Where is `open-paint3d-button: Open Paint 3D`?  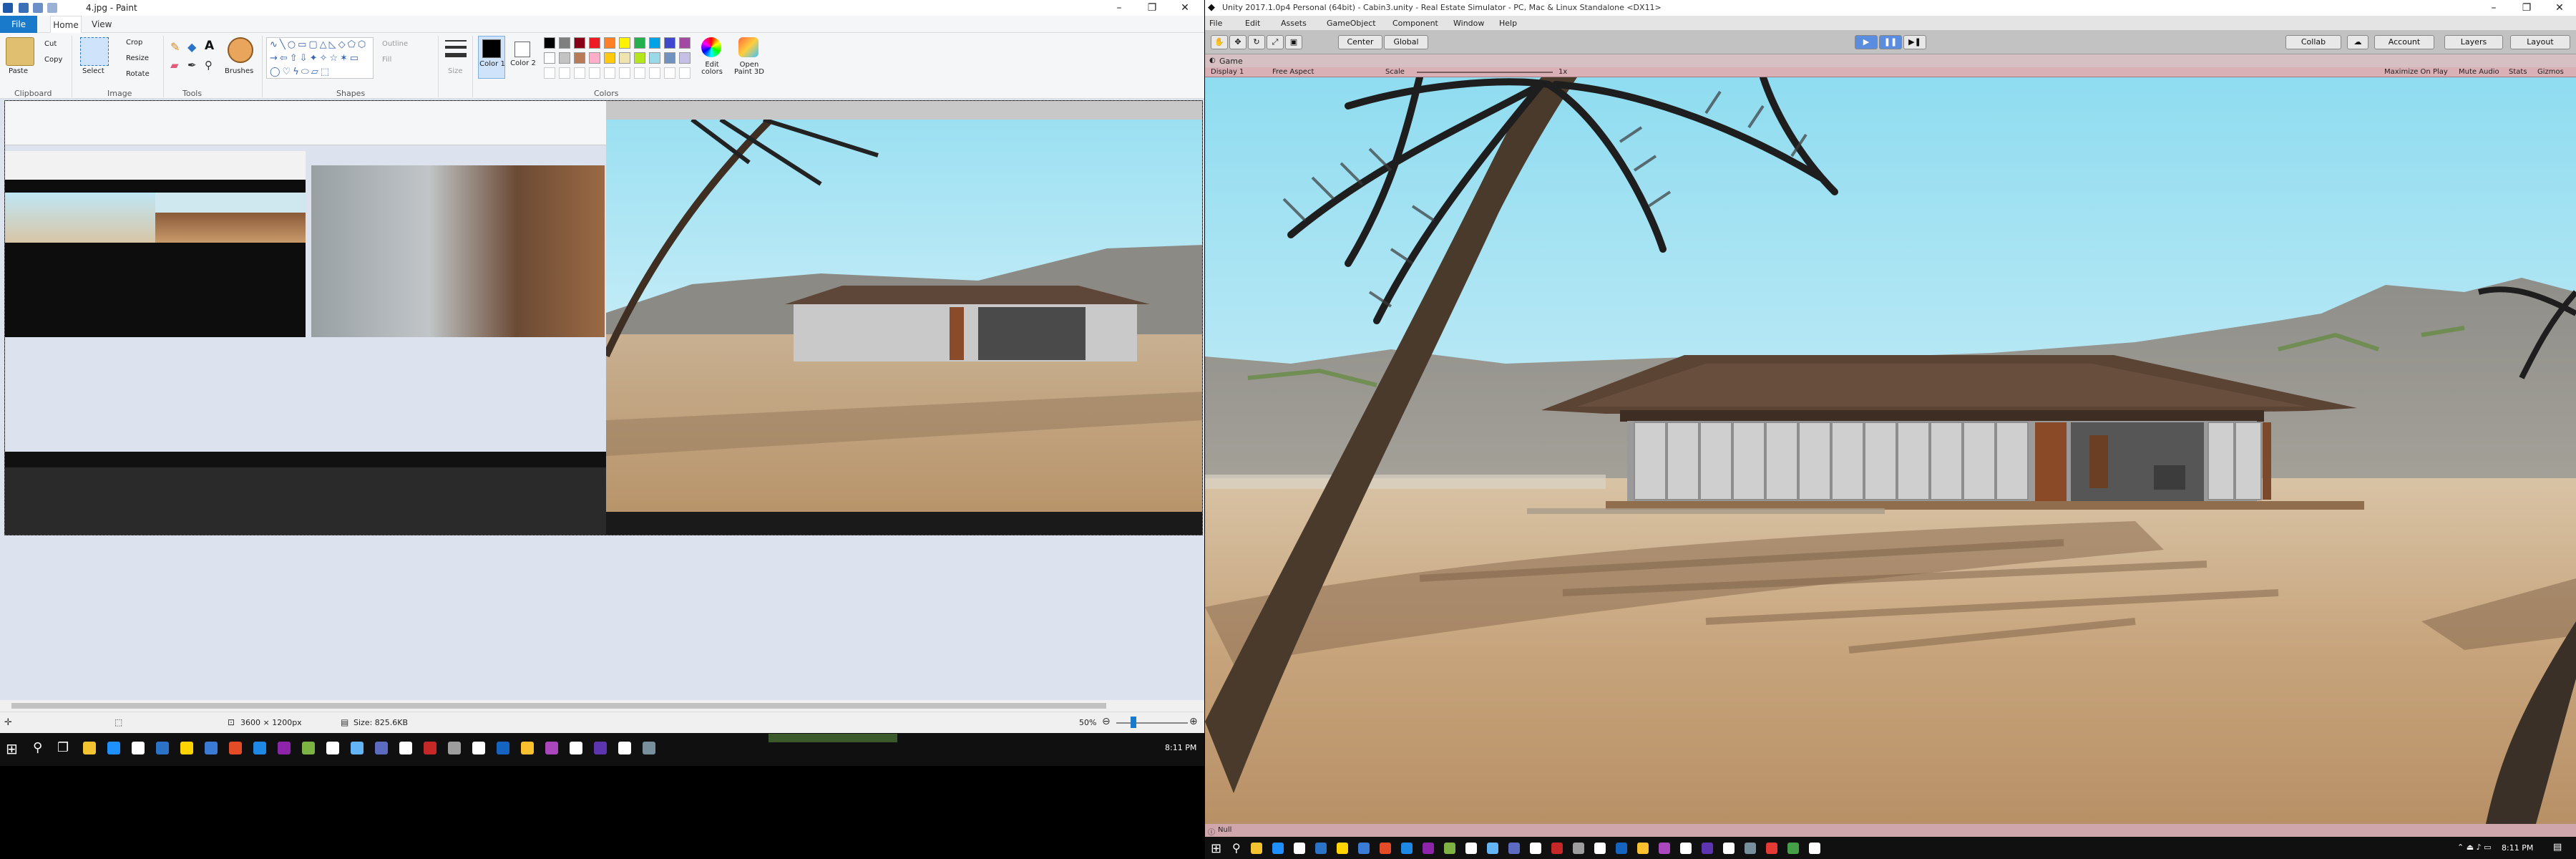
open-paint3d-button: Open Paint 3D is located at coordinates (749, 69).